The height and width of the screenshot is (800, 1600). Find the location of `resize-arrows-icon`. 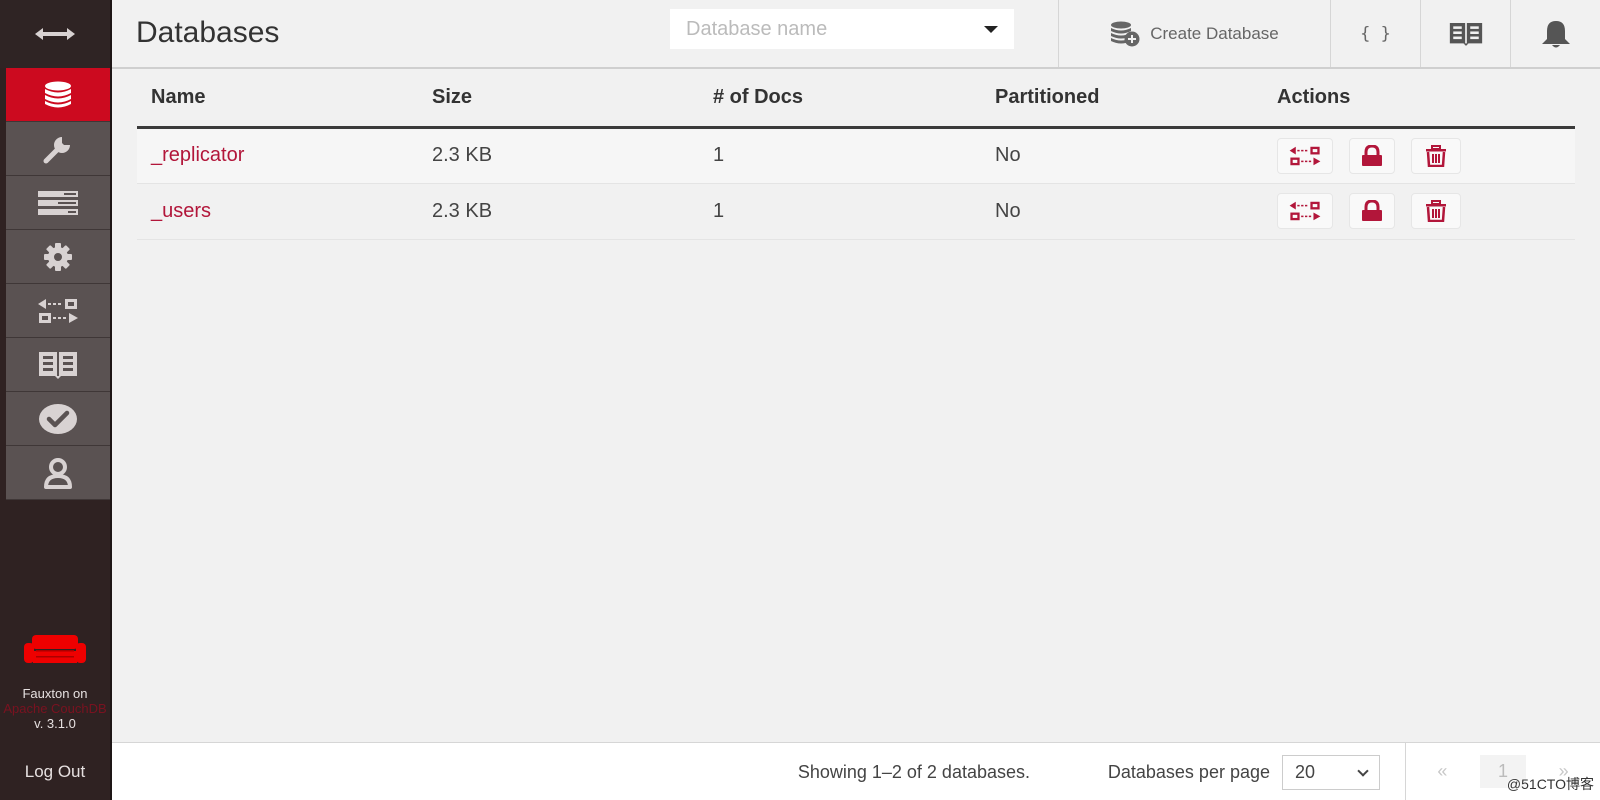

resize-arrows-icon is located at coordinates (55, 34).